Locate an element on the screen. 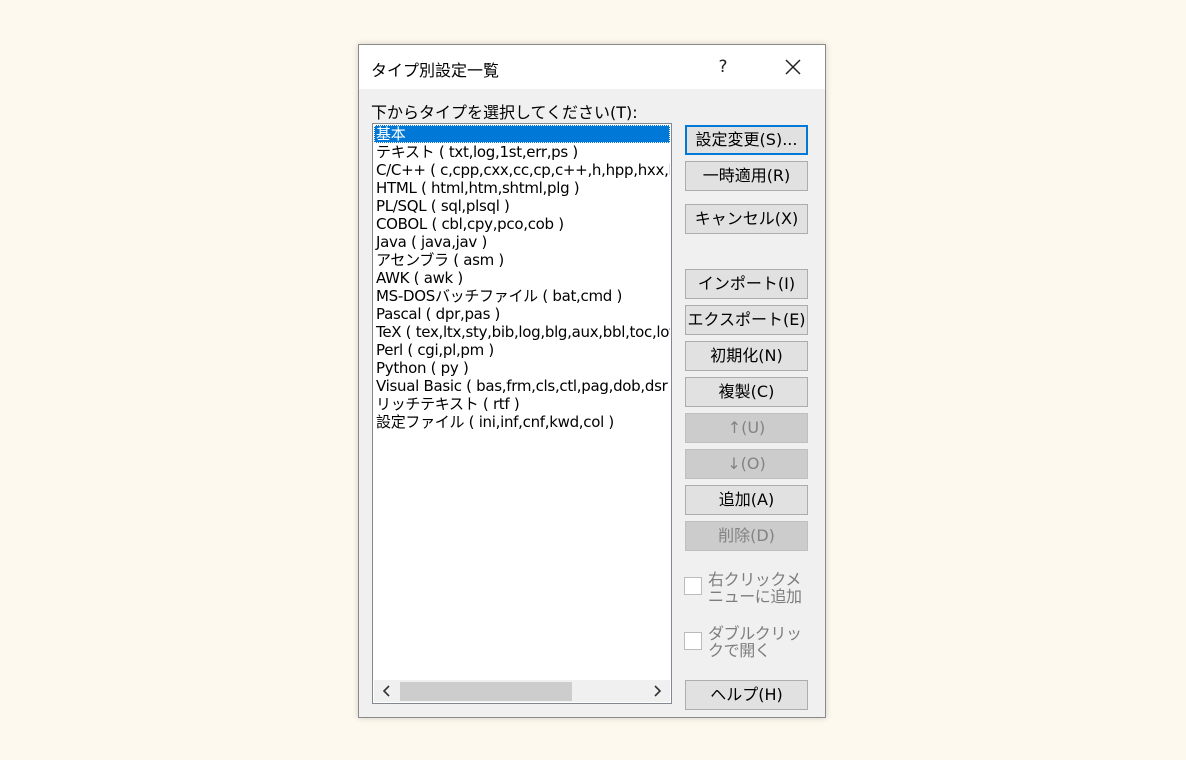 The width and height of the screenshot is (1186, 760). initialize-button: 初期化(N) is located at coordinates (746, 356).